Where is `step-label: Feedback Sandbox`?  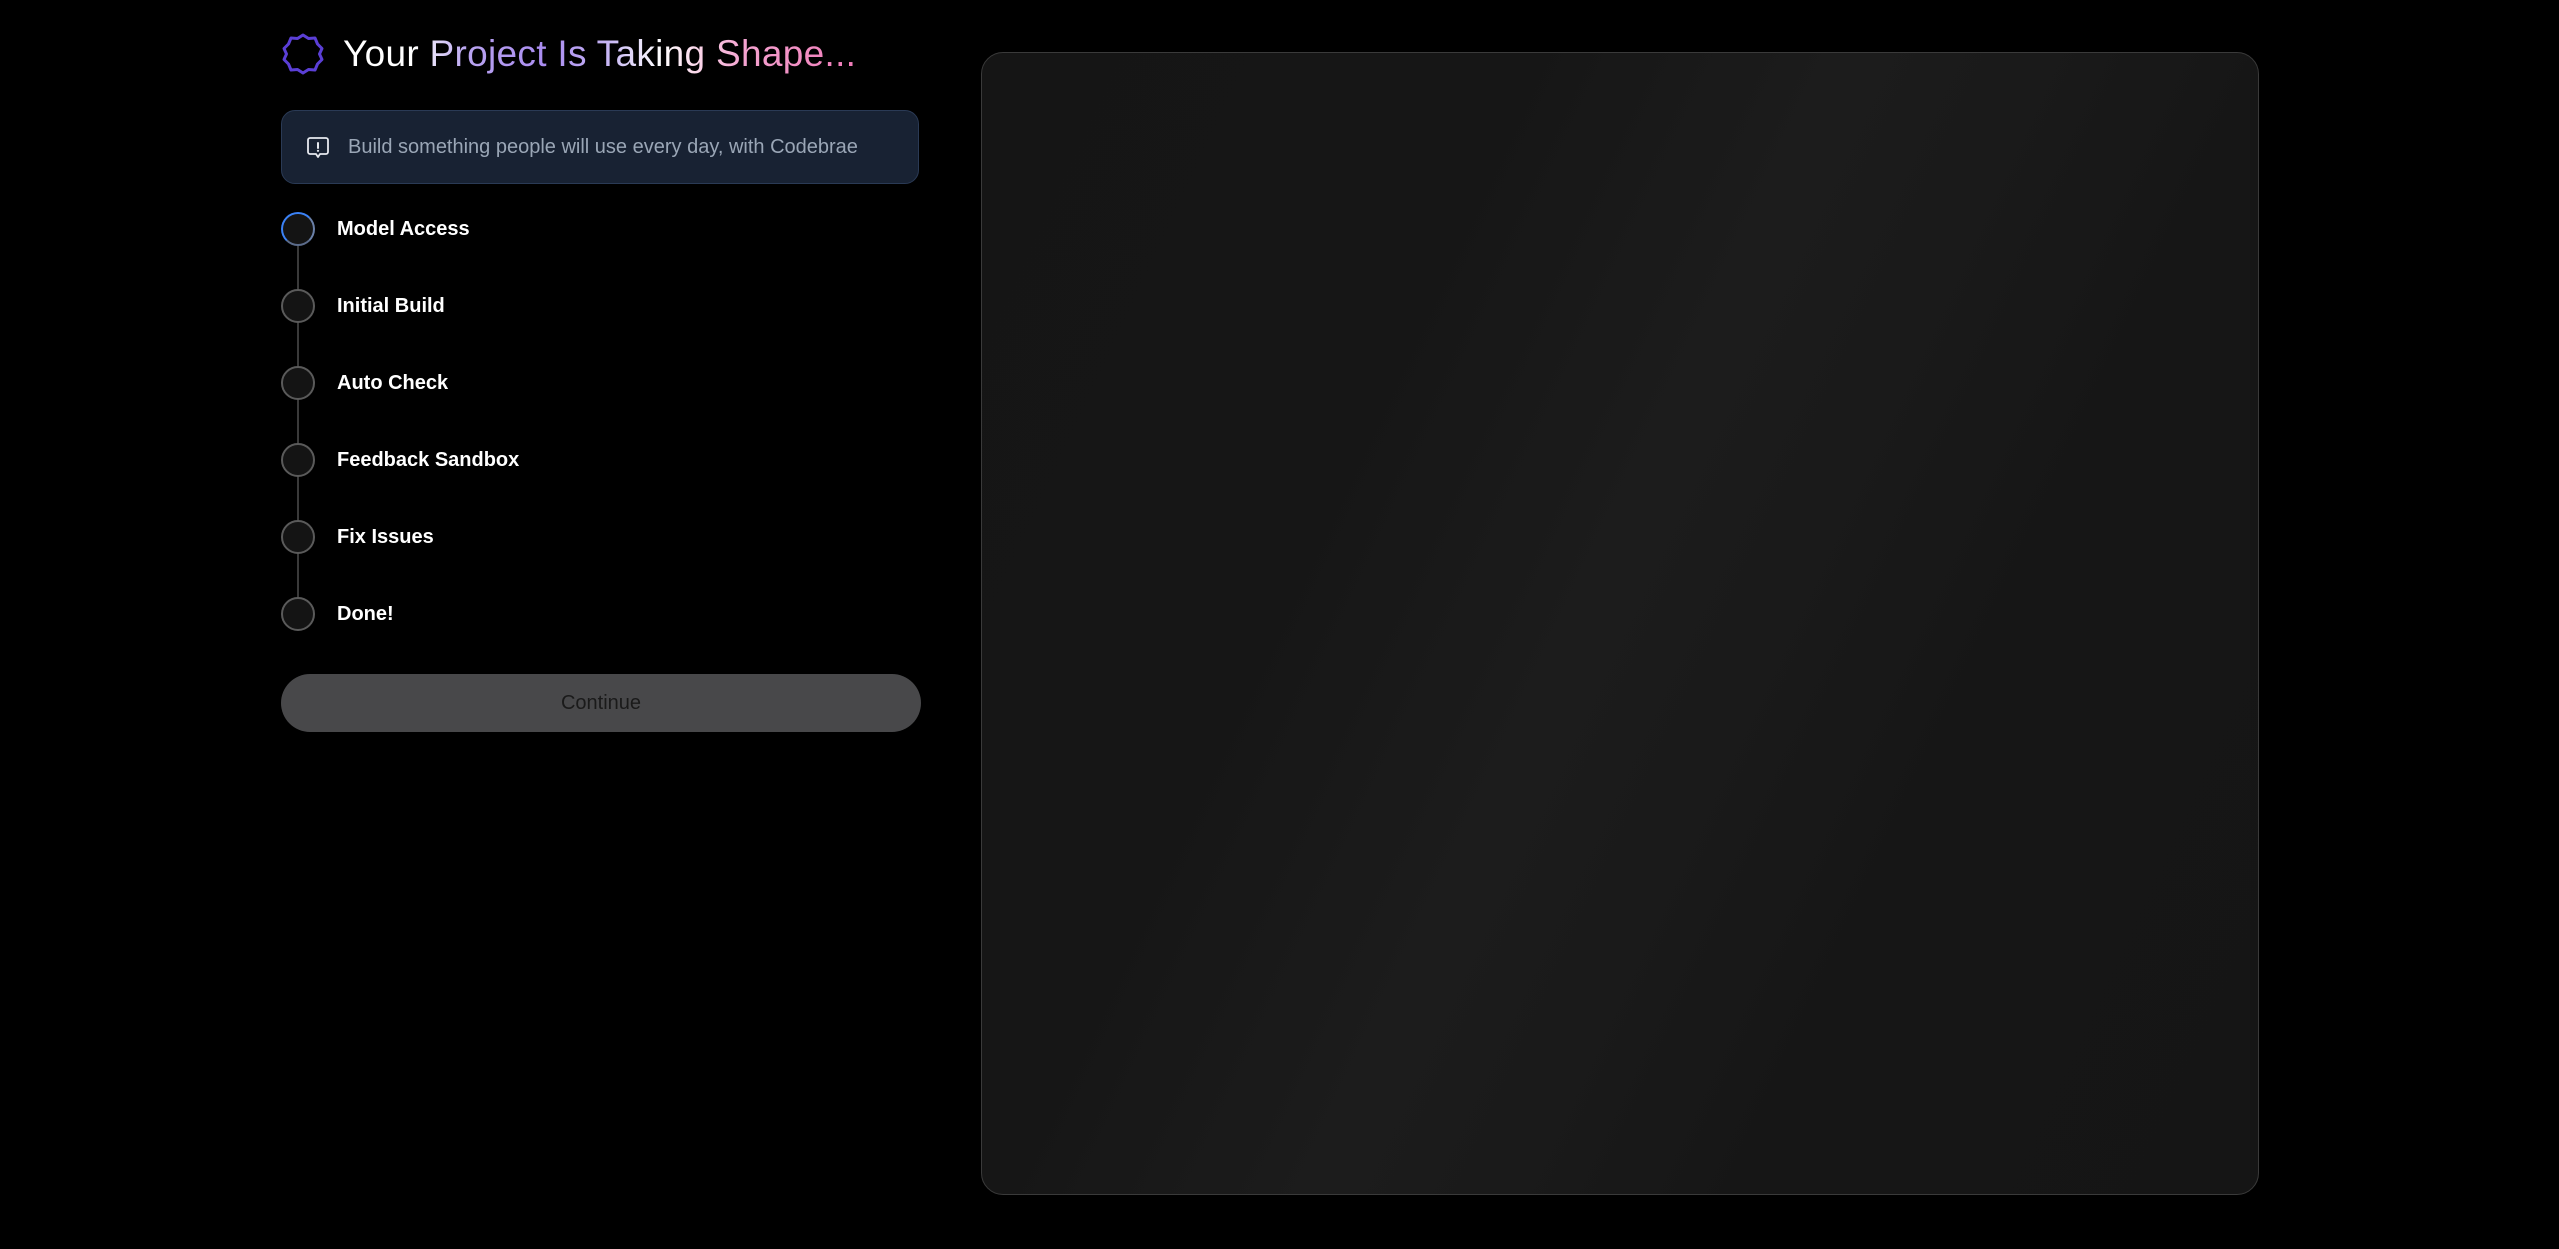 step-label: Feedback Sandbox is located at coordinates (428, 460).